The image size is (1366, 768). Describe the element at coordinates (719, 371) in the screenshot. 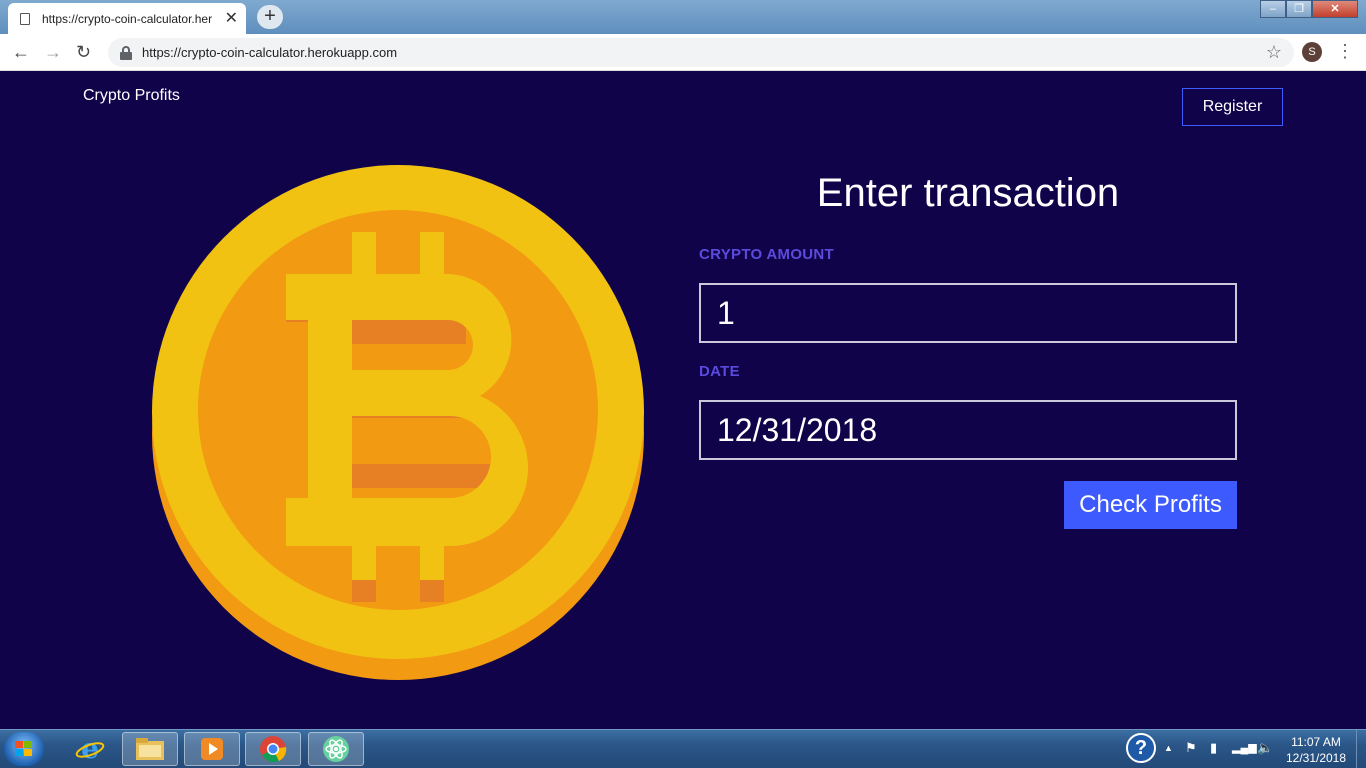

I see `date-label: DATE` at that location.